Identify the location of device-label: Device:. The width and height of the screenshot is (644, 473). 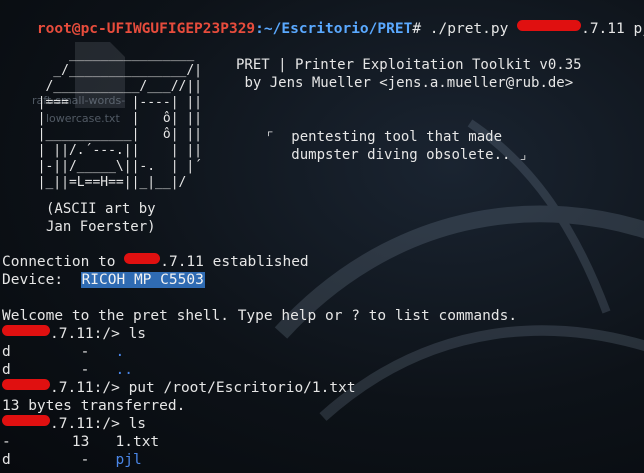
(33, 280).